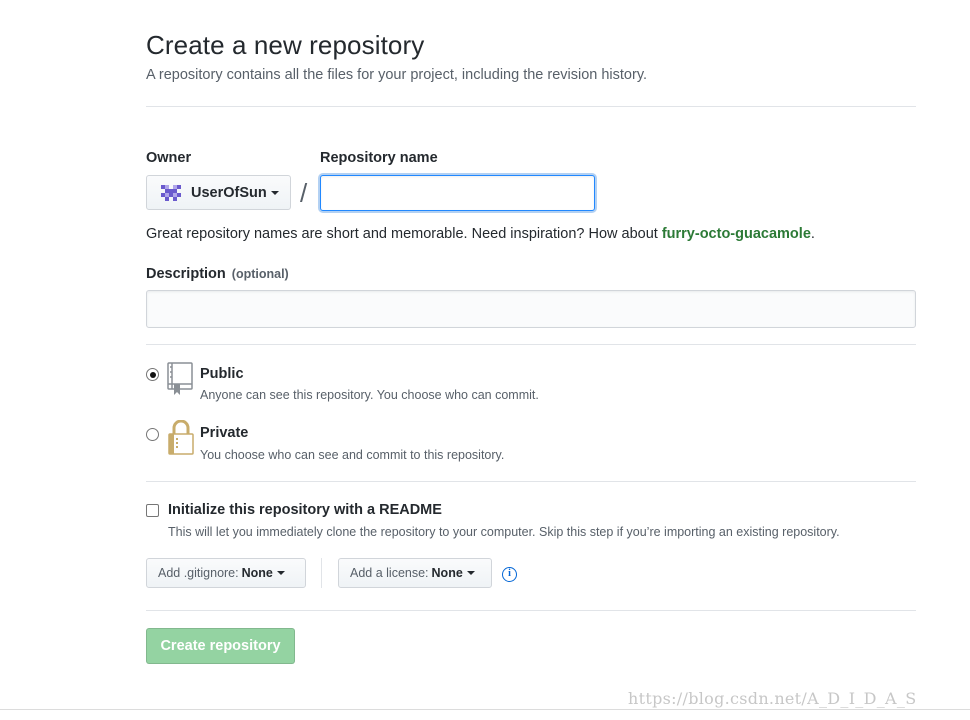 This screenshot has height=720, width=970. I want to click on repo-name-label: Repository name, so click(379, 158).